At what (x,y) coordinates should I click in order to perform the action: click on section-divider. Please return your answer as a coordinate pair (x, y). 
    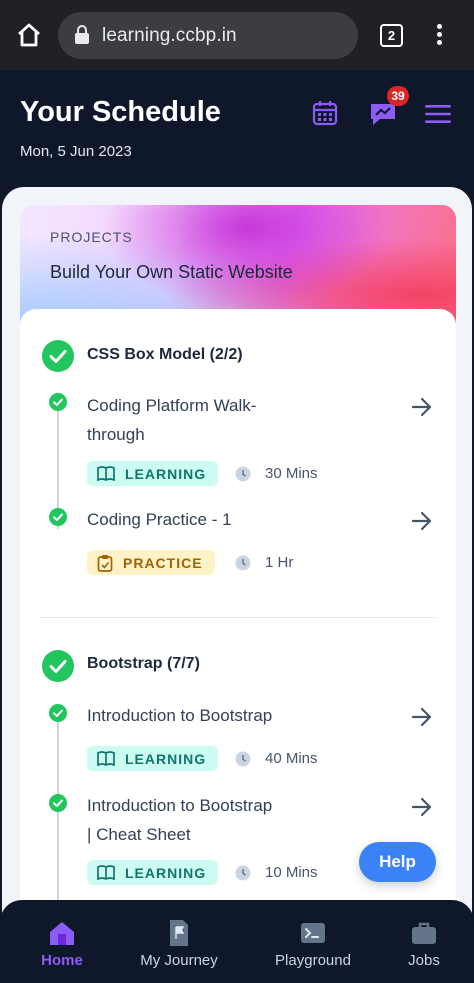
    Looking at the image, I should click on (238, 617).